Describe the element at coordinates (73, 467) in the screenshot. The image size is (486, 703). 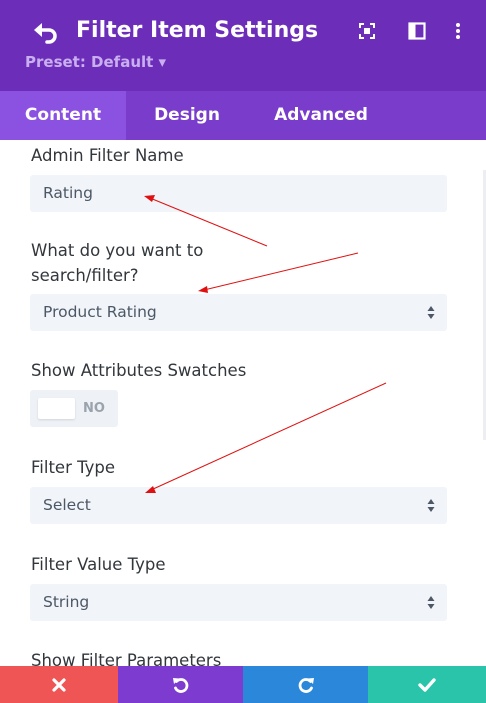
I see `filter-type-label: Filter Type` at that location.